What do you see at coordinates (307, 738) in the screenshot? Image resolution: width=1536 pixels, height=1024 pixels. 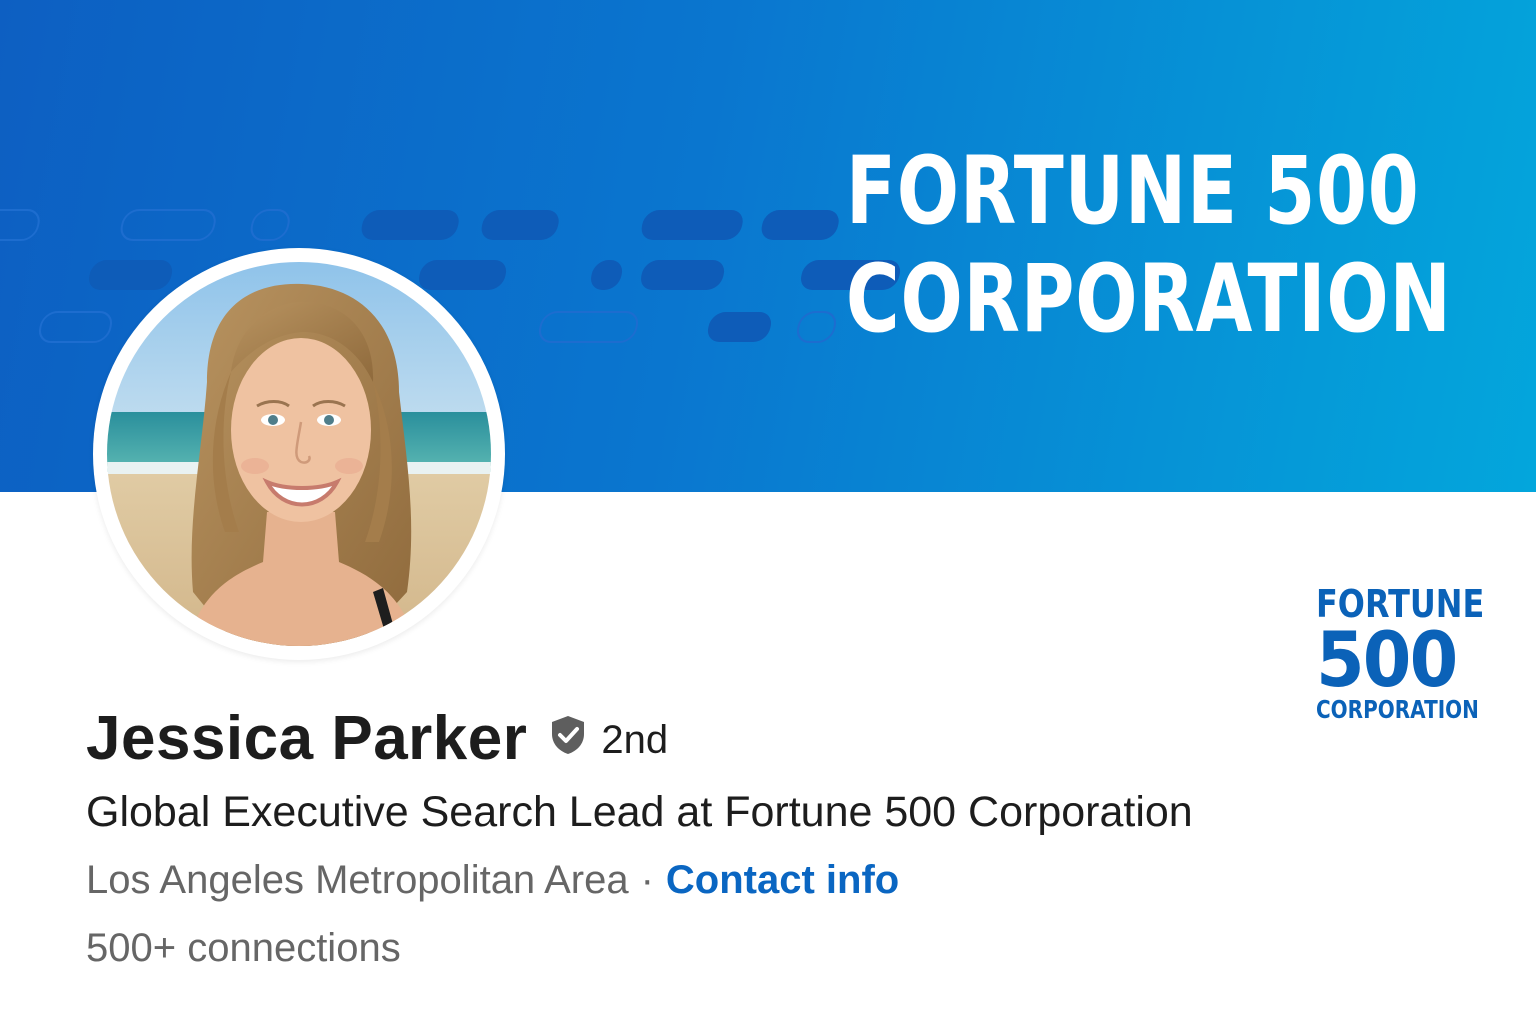 I see `profile-name: Jessica Parker` at bounding box center [307, 738].